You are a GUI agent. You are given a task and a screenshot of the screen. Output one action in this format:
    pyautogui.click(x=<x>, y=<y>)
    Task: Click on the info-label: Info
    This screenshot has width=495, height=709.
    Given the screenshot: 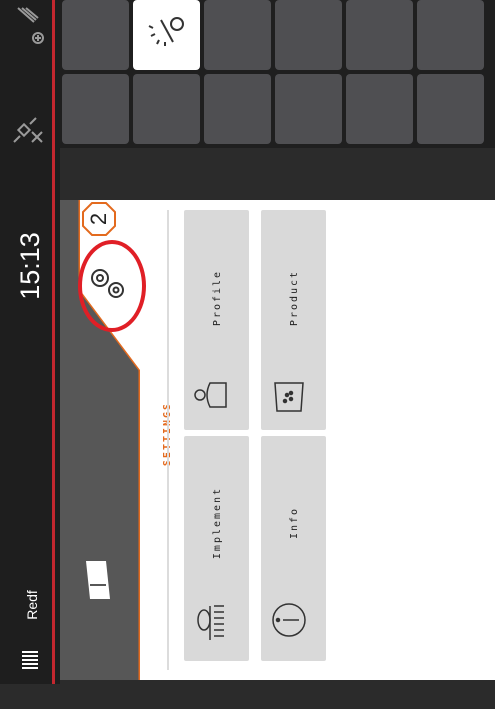 What is the action you would take?
    pyautogui.click(x=294, y=523)
    